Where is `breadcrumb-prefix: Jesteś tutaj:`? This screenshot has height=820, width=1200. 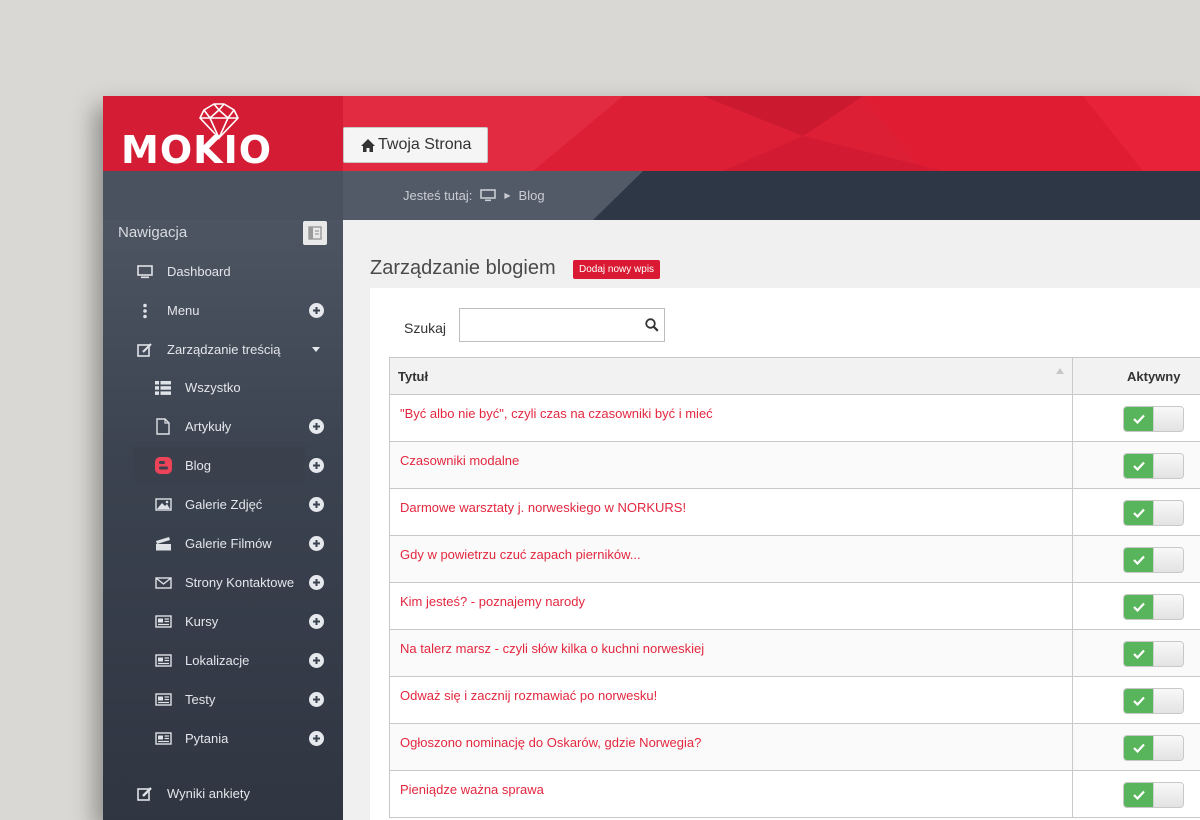 breadcrumb-prefix: Jesteś tutaj: is located at coordinates (438, 195).